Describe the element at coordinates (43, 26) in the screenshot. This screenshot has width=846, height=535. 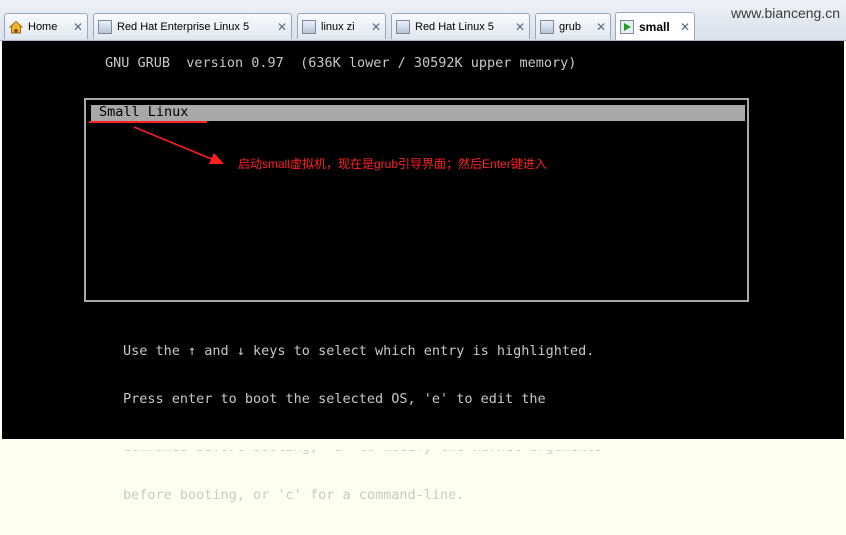
I see `tab-label: Home` at that location.